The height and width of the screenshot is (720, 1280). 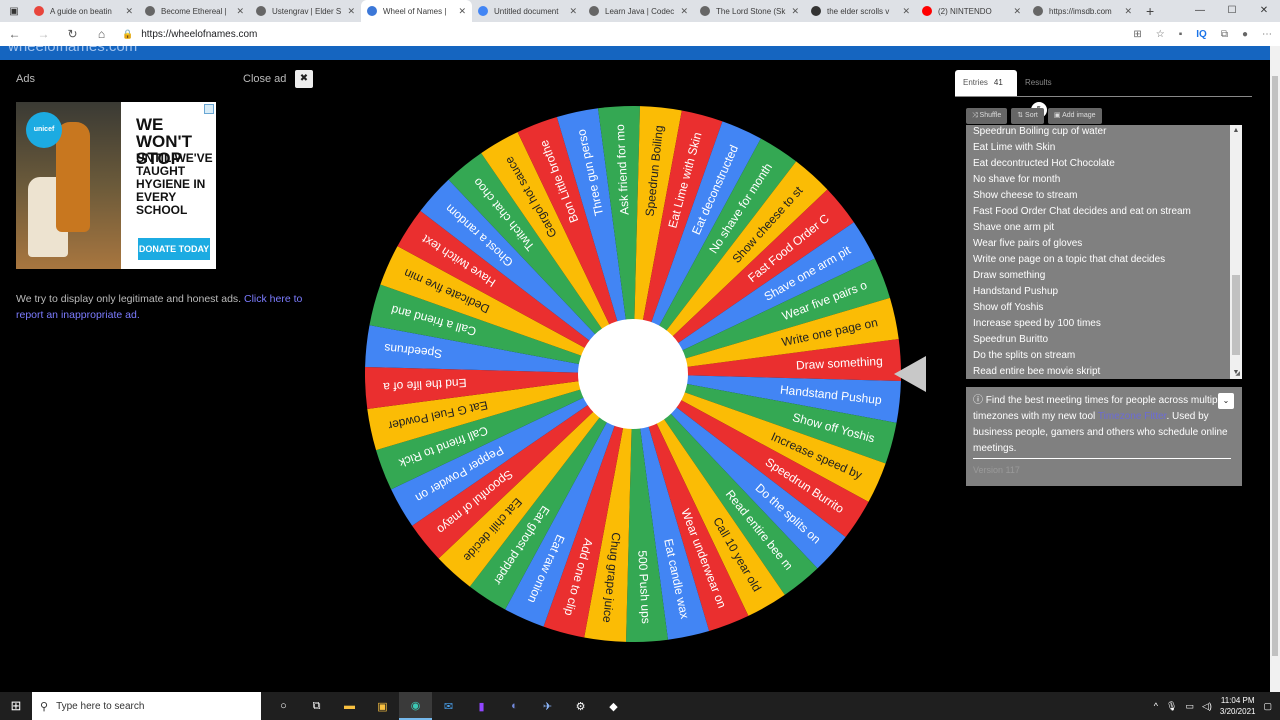 What do you see at coordinates (1267, 706) in the screenshot?
I see `notifications-icon: ▢` at bounding box center [1267, 706].